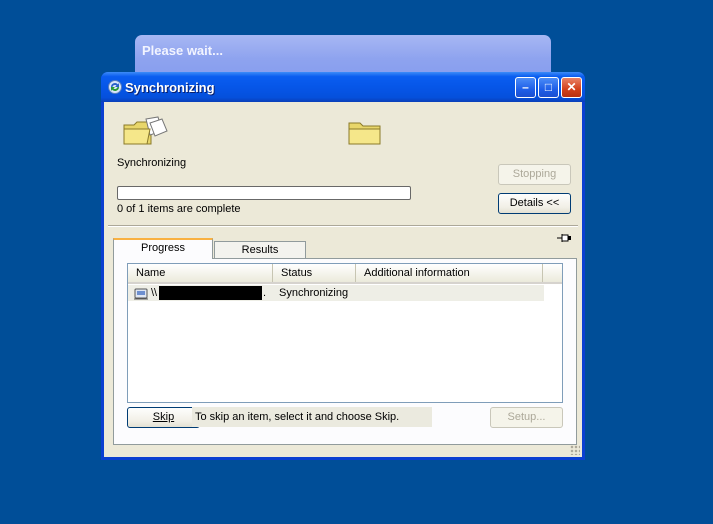 This screenshot has height=524, width=713. Describe the element at coordinates (449, 273) in the screenshot. I see `column-header-additional-info: Additional information` at that location.